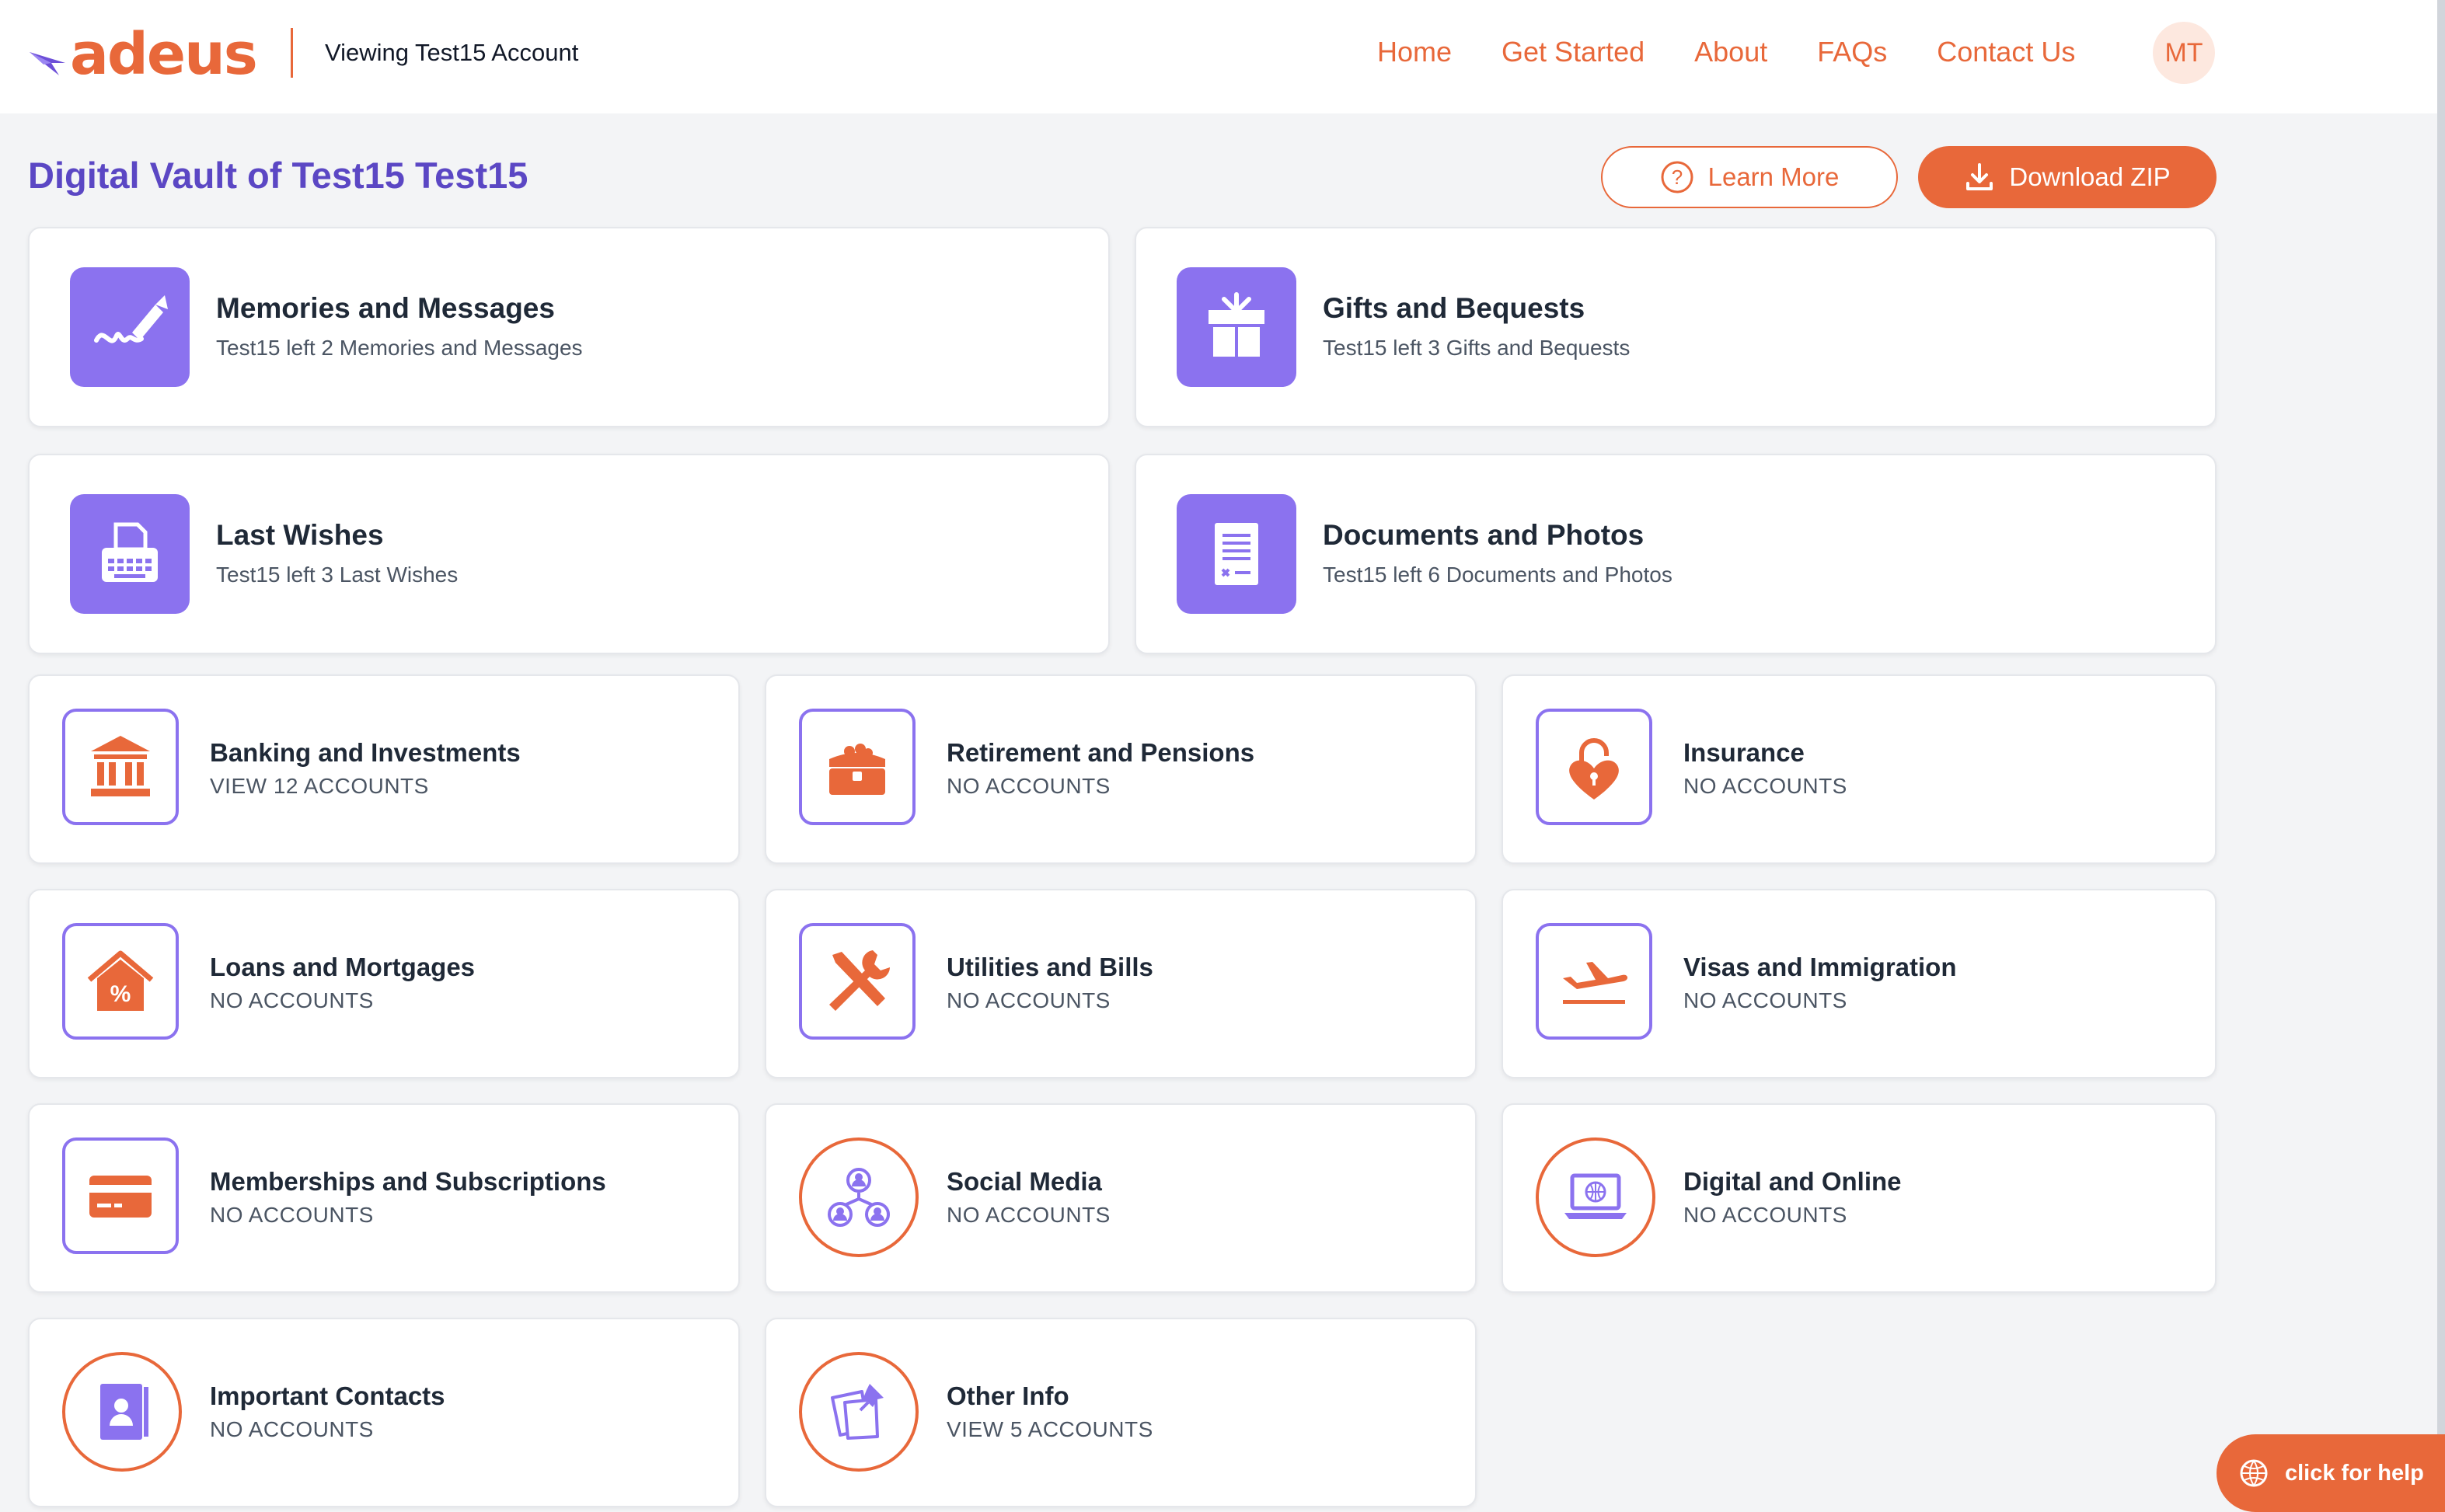 This screenshot has width=2445, height=1512. I want to click on card-social-media: Social Media NO ACCOUNTS, so click(1121, 1198).